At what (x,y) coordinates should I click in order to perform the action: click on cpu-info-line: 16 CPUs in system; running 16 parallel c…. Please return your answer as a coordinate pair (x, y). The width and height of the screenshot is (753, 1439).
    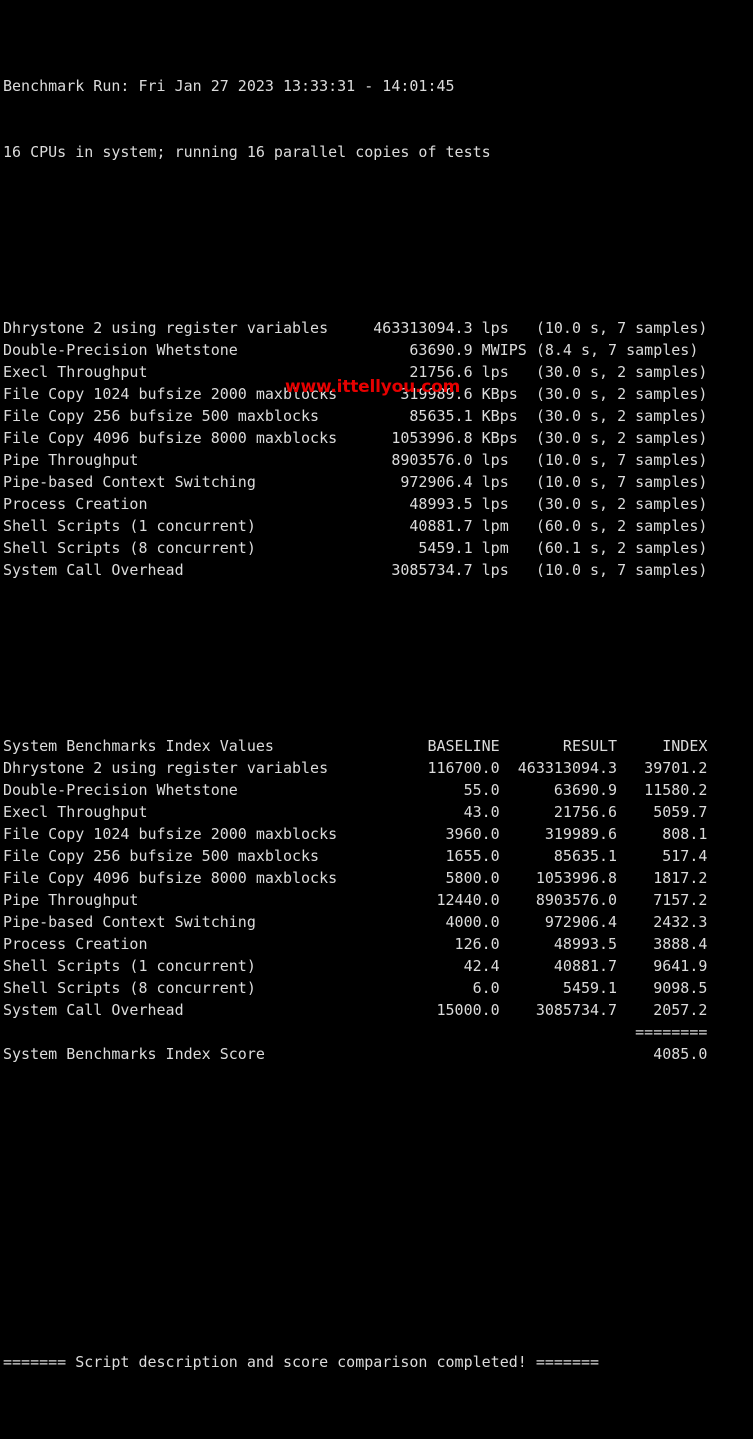
    Looking at the image, I should click on (247, 152).